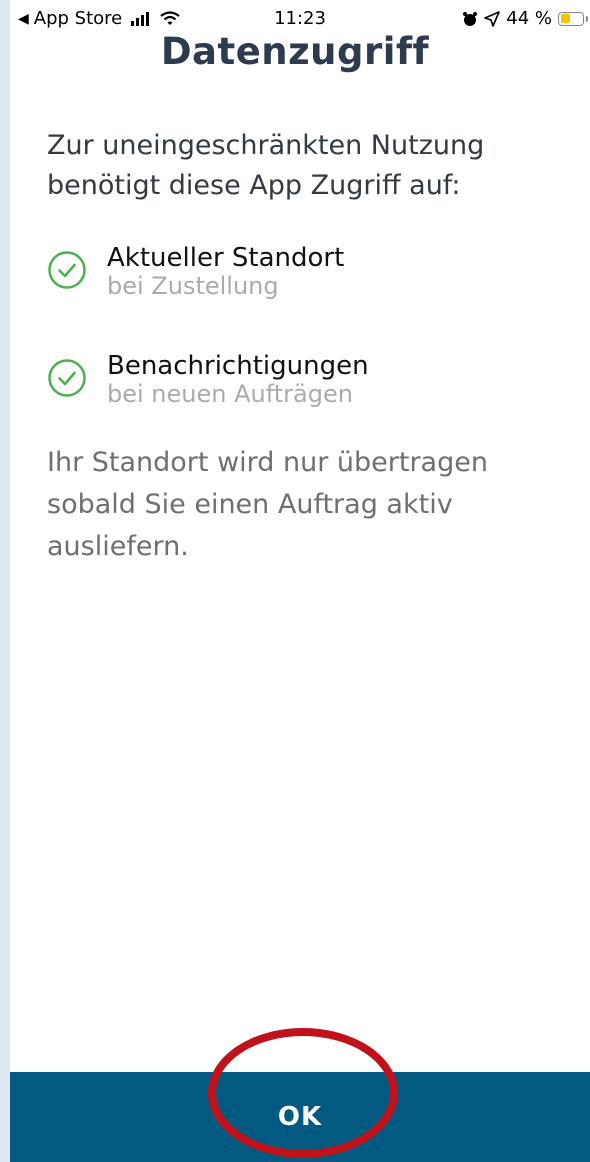 The image size is (590, 1162). Describe the element at coordinates (230, 394) in the screenshot. I see `permission-subtitle: bei neuen Aufträgen` at that location.